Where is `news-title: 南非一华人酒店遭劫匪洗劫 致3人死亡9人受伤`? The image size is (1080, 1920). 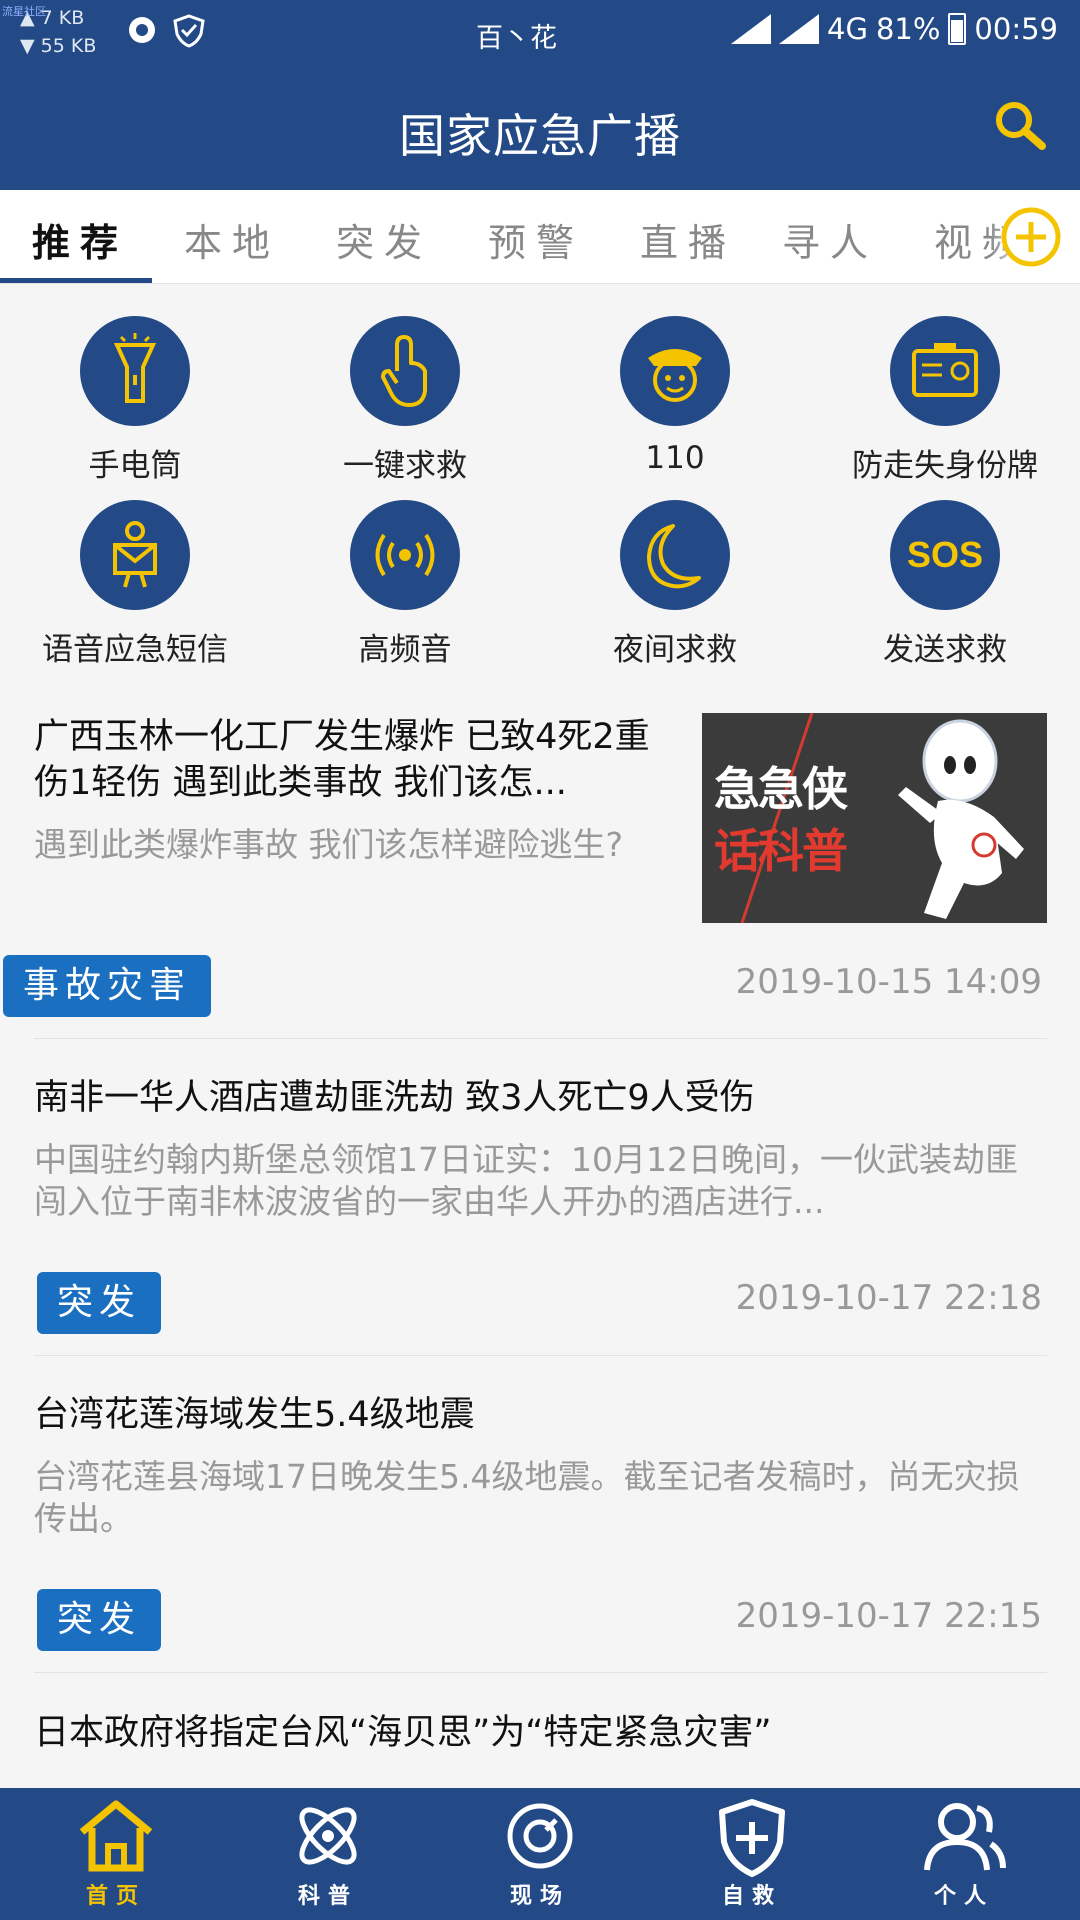 news-title: 南非一华人酒店遭劫匪洗劫 致3人死亡9人受伤 is located at coordinates (394, 1098).